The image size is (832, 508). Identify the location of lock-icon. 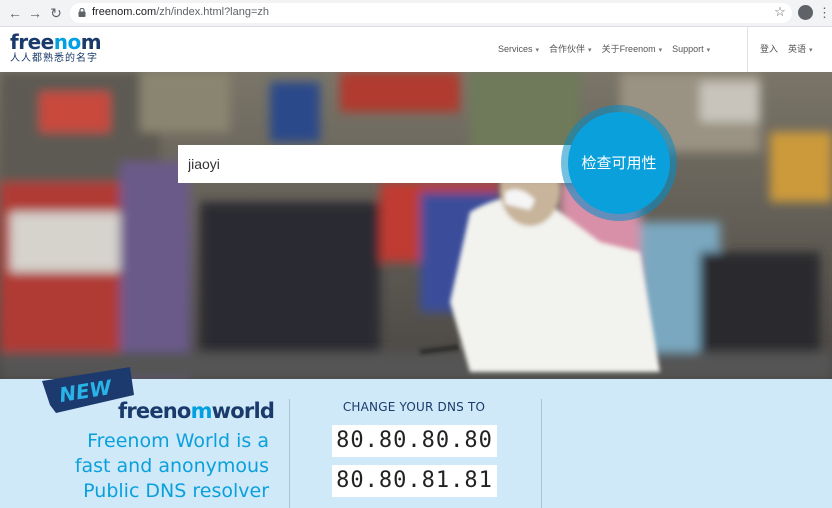
(82, 12).